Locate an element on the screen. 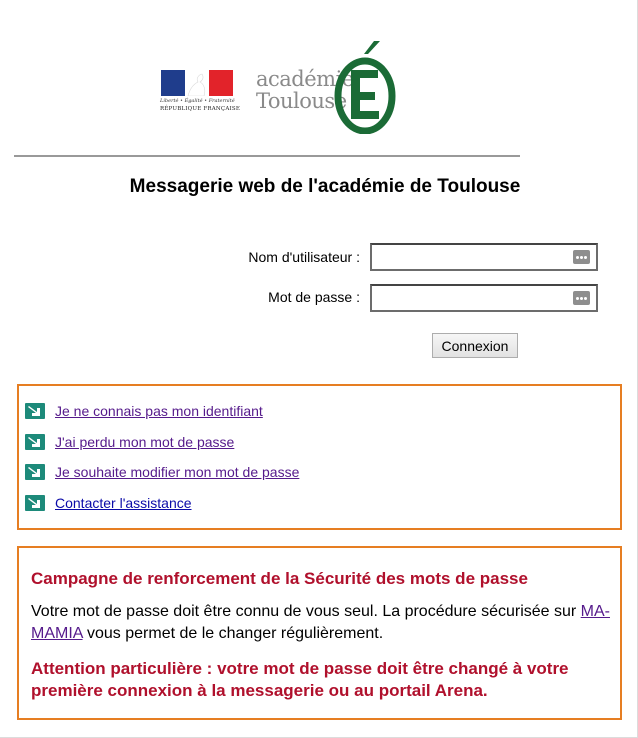  page-title: Messagerie web de l'académie de Toulouse is located at coordinates (325, 186).